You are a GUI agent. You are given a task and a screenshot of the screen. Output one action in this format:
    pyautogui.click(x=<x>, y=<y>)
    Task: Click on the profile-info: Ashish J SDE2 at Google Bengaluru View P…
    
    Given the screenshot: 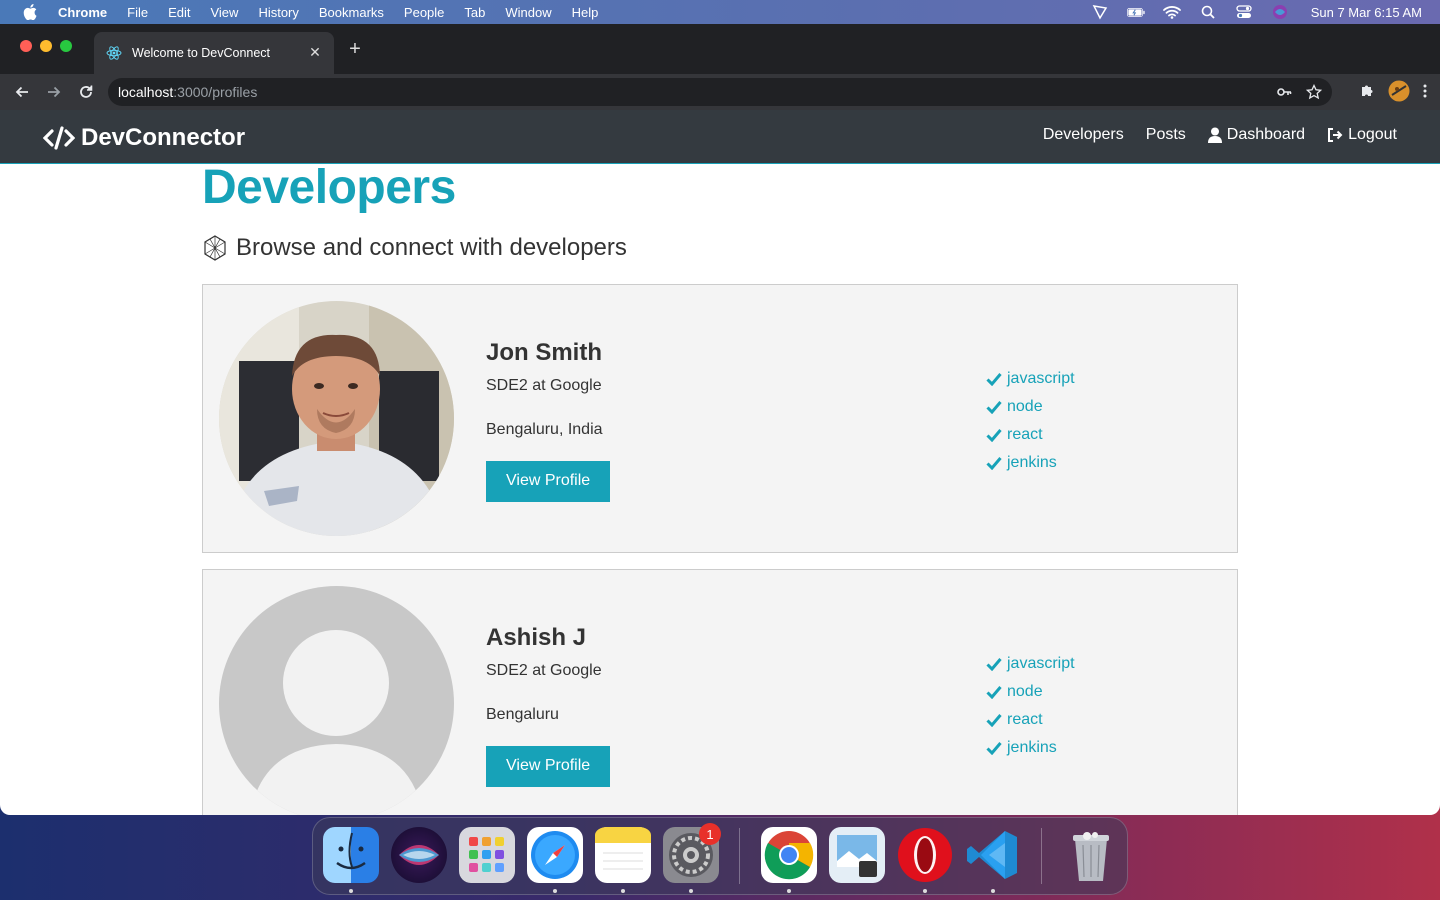 What is the action you would take?
    pyautogui.click(x=548, y=705)
    